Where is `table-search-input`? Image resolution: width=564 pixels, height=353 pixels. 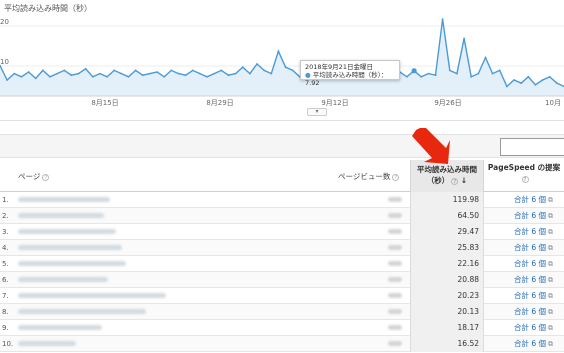 table-search-input is located at coordinates (532, 147).